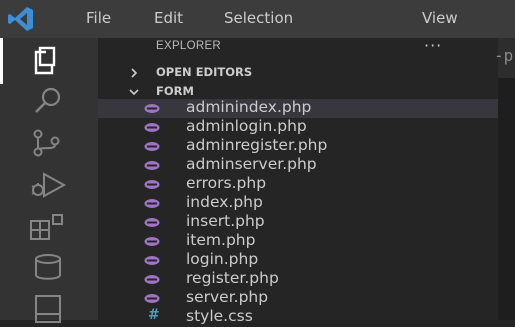 The height and width of the screenshot is (327, 515). Describe the element at coordinates (433, 45) in the screenshot. I see `more-actions-icon: ···` at that location.